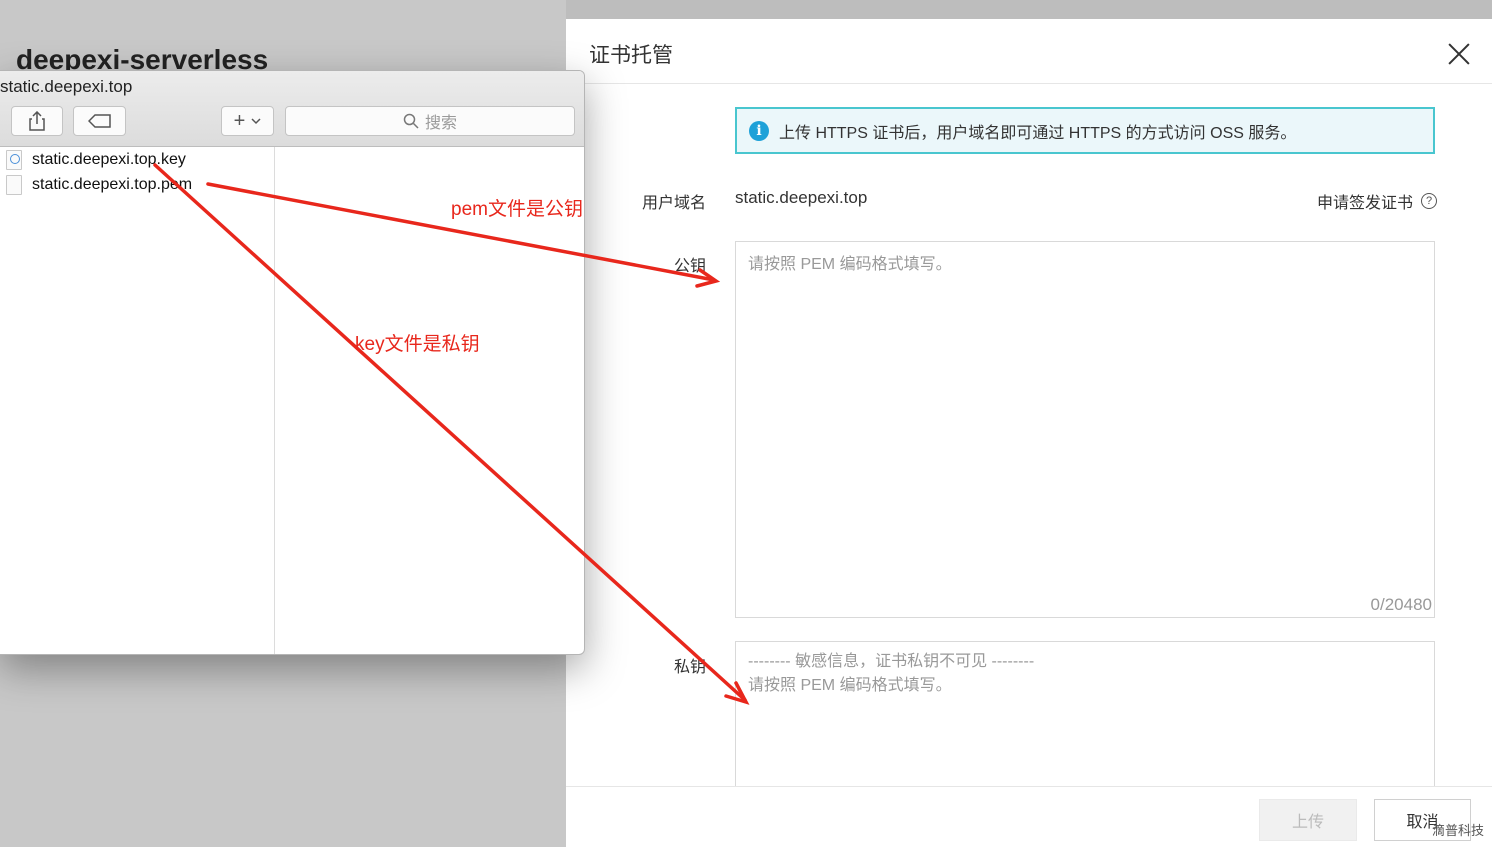 The height and width of the screenshot is (847, 1492). What do you see at coordinates (112, 184) in the screenshot?
I see `file-name: static.deepexi.top.pem` at bounding box center [112, 184].